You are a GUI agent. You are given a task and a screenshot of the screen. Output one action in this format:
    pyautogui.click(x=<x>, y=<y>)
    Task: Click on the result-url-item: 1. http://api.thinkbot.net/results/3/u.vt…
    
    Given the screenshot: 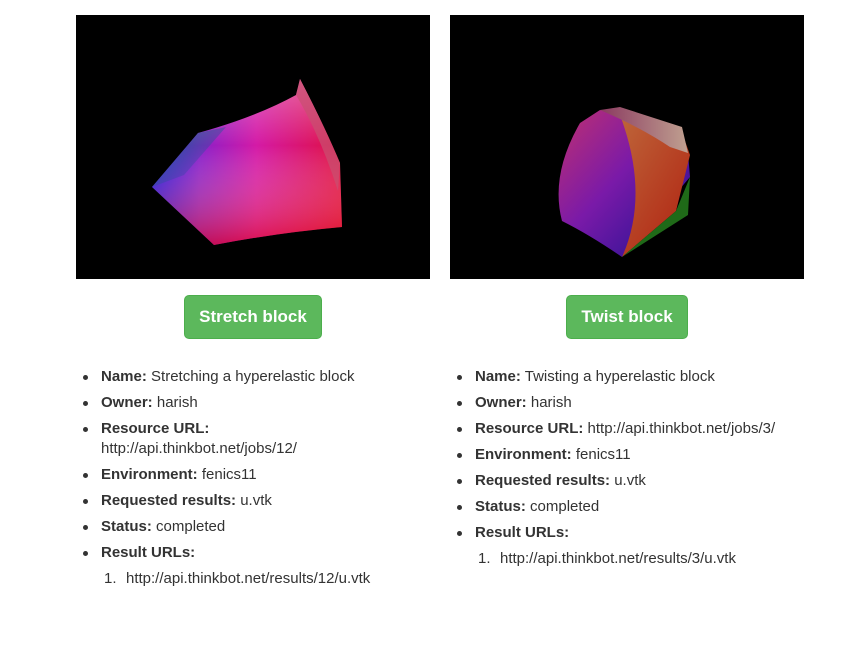 What is the action you would take?
    pyautogui.click(x=641, y=559)
    